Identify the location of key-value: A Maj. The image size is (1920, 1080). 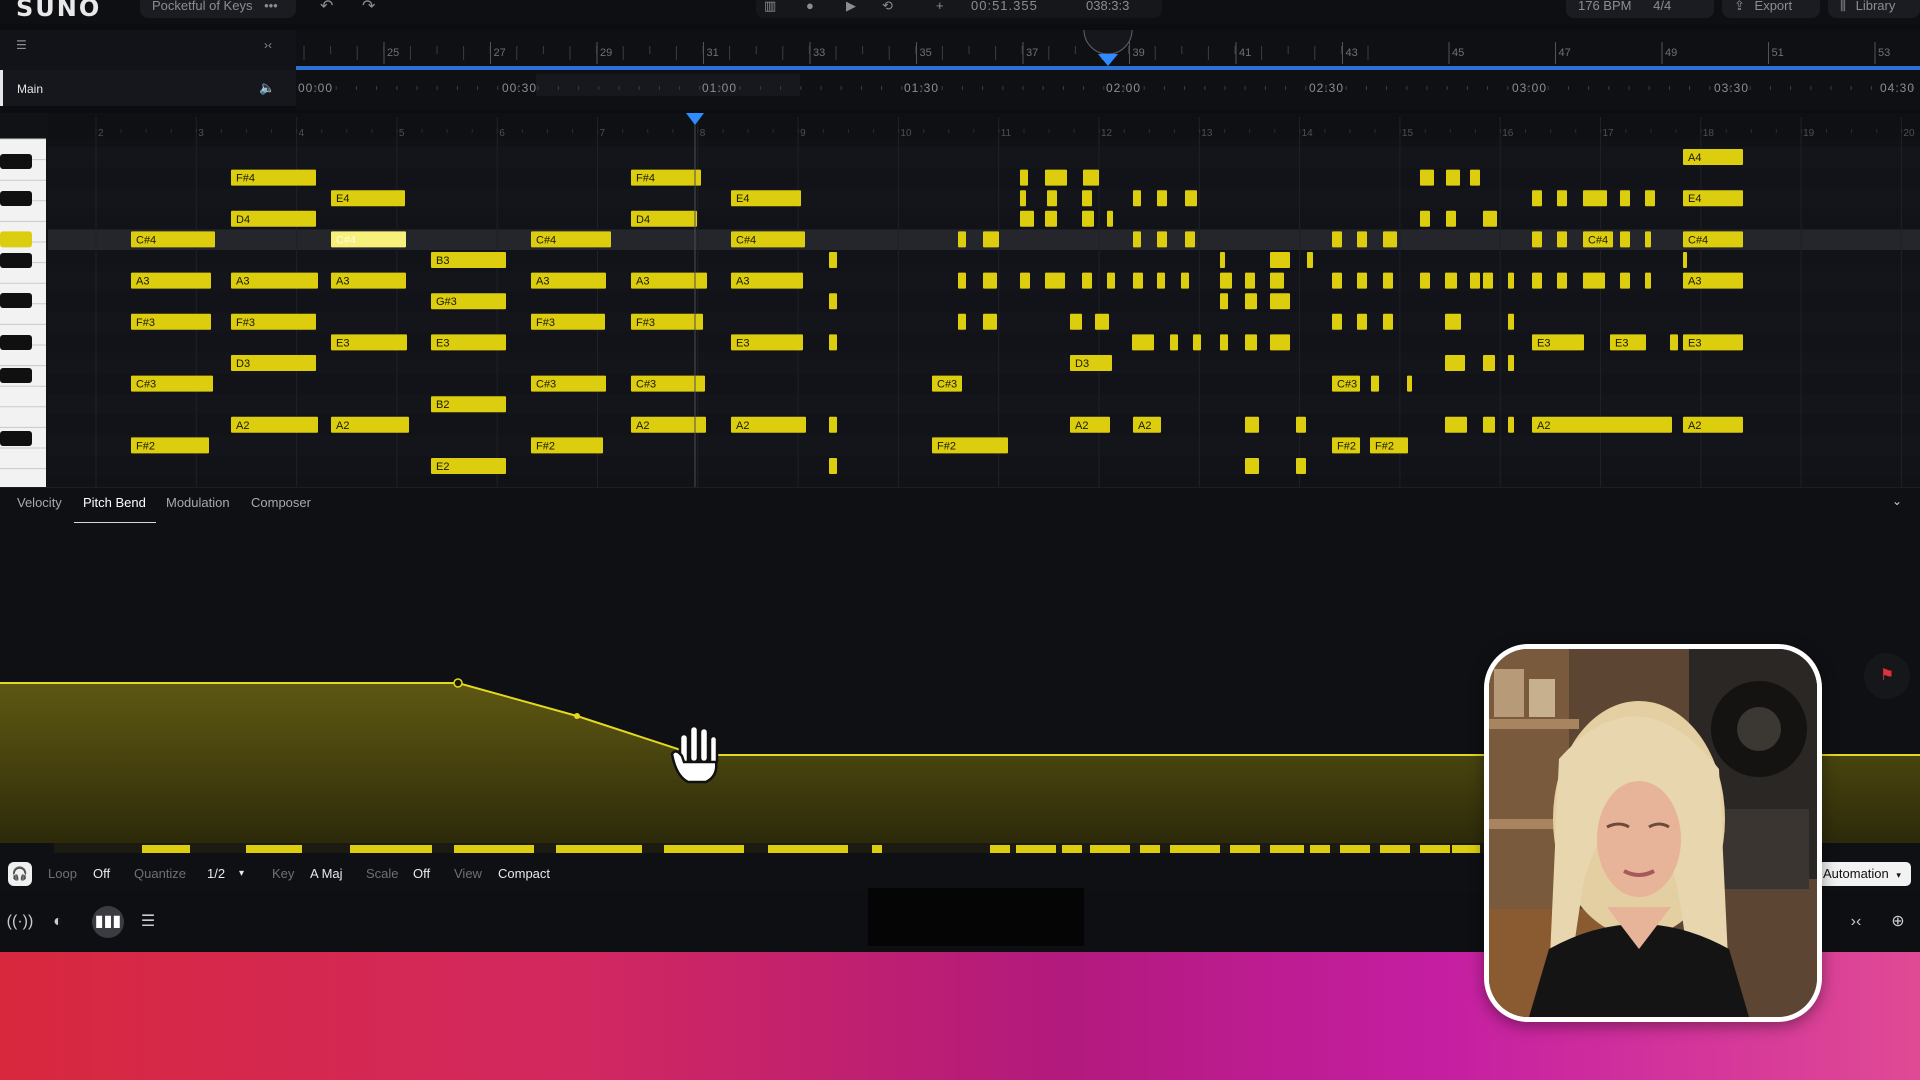
(326, 873).